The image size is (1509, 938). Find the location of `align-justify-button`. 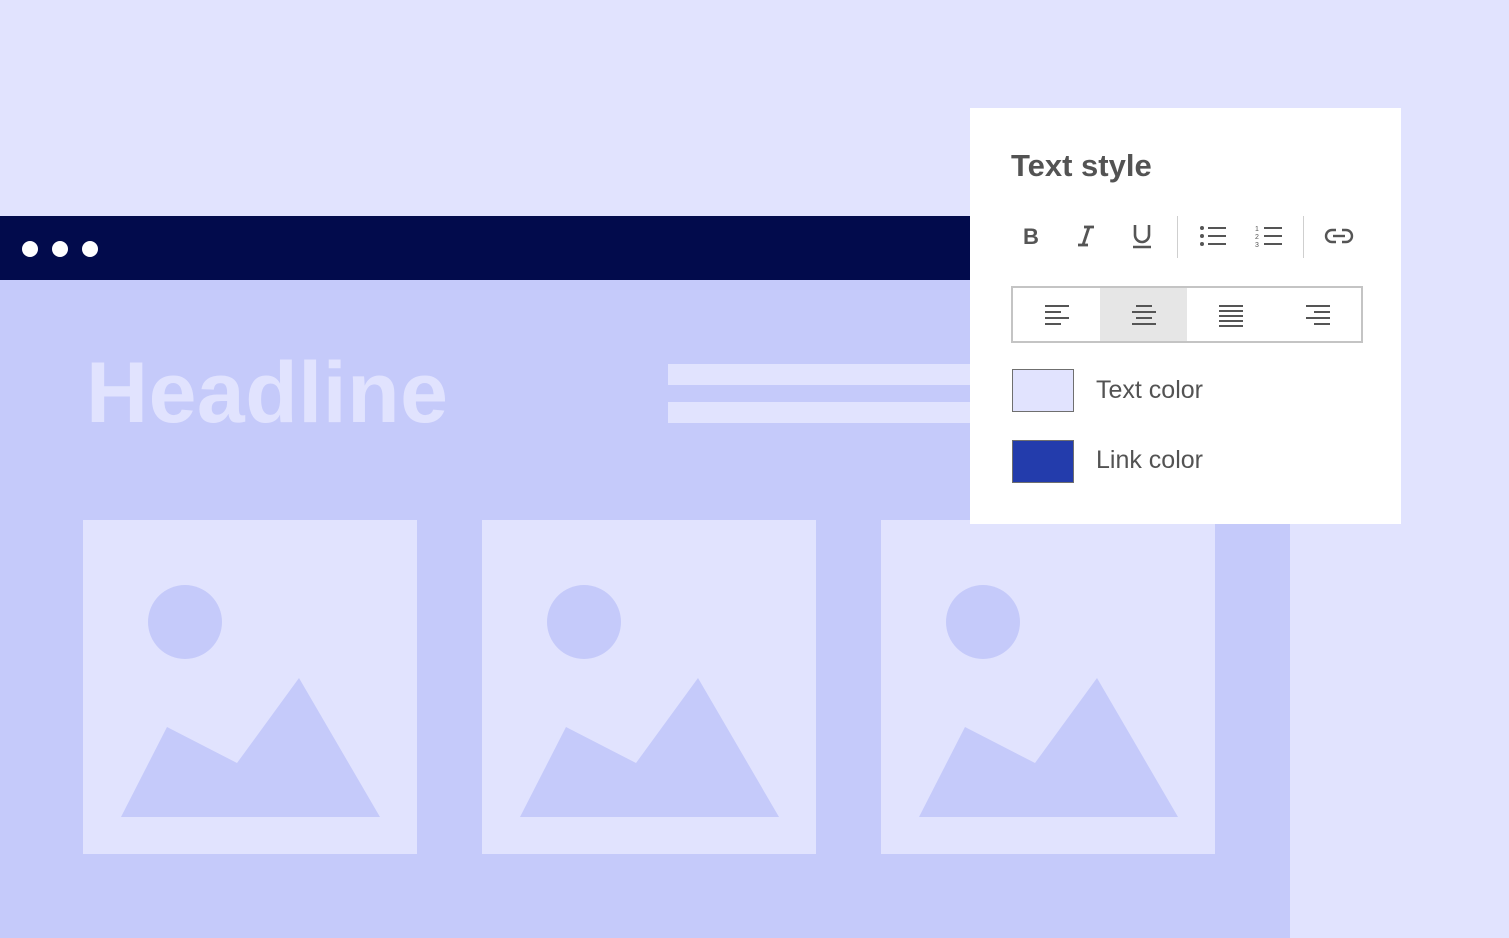

align-justify-button is located at coordinates (1230, 314).